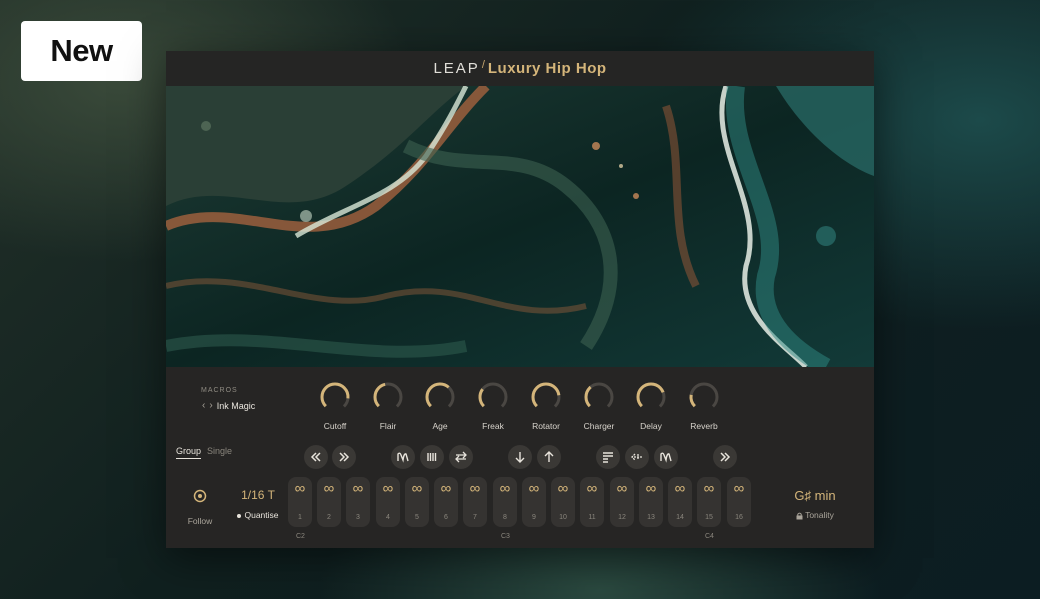 The width and height of the screenshot is (1040, 599). What do you see at coordinates (622, 502) in the screenshot?
I see `pad: ∞ 12` at bounding box center [622, 502].